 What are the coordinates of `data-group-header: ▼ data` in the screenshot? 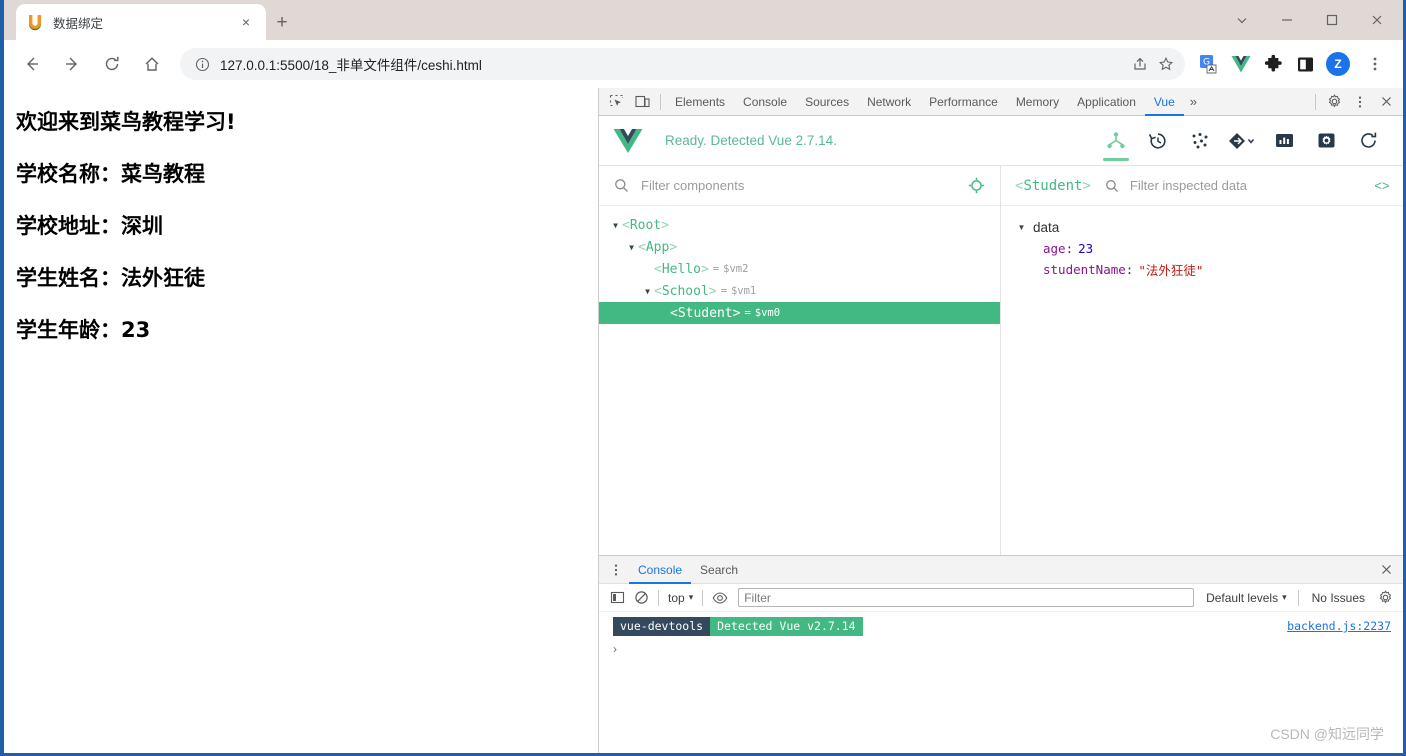 It's located at (1202, 227).